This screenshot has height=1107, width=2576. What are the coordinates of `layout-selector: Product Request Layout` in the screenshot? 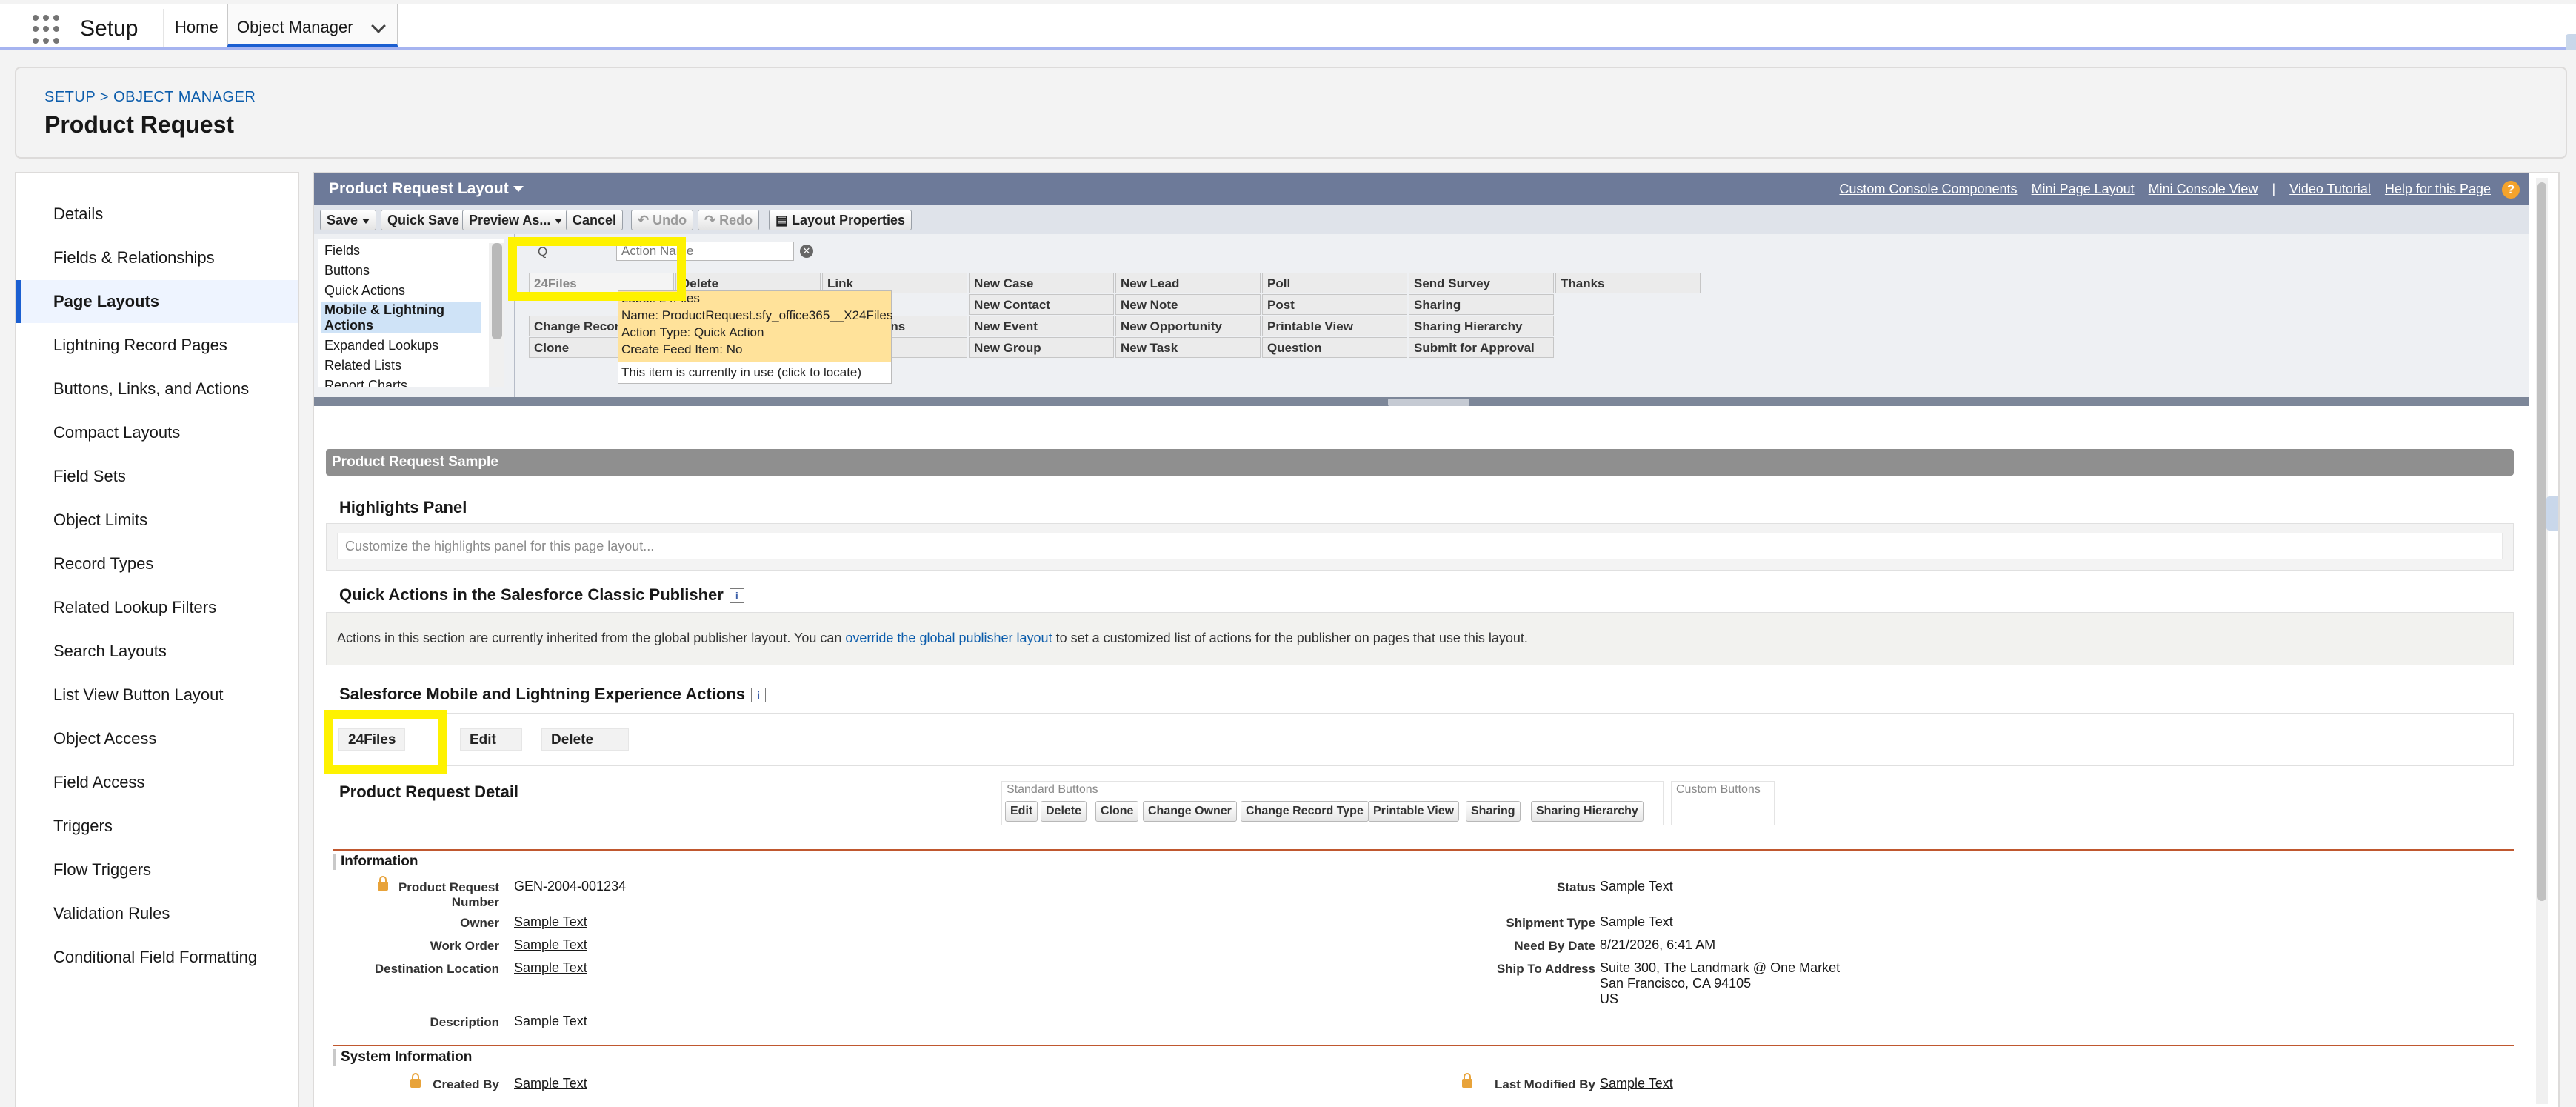 It's located at (426, 189).